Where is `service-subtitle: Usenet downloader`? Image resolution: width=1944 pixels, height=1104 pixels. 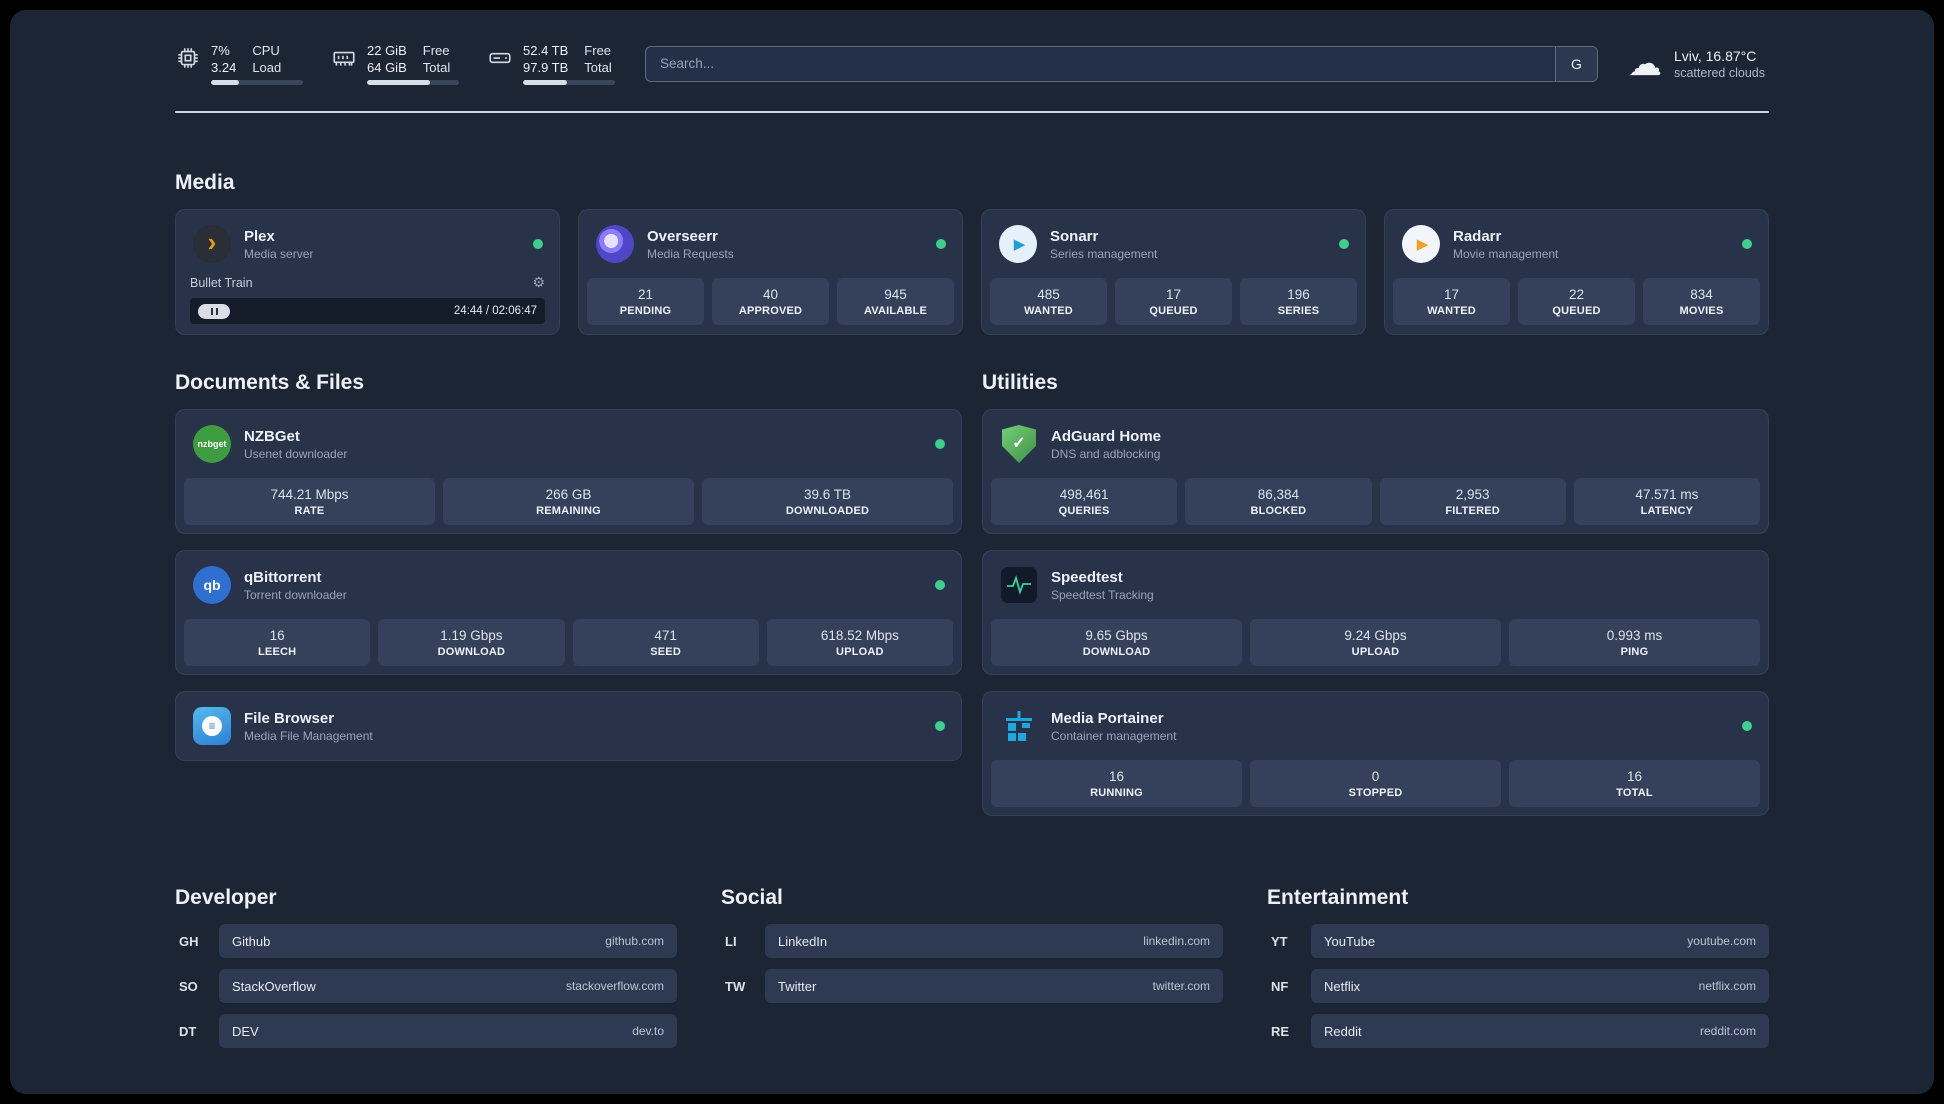
service-subtitle: Usenet downloader is located at coordinates (296, 453).